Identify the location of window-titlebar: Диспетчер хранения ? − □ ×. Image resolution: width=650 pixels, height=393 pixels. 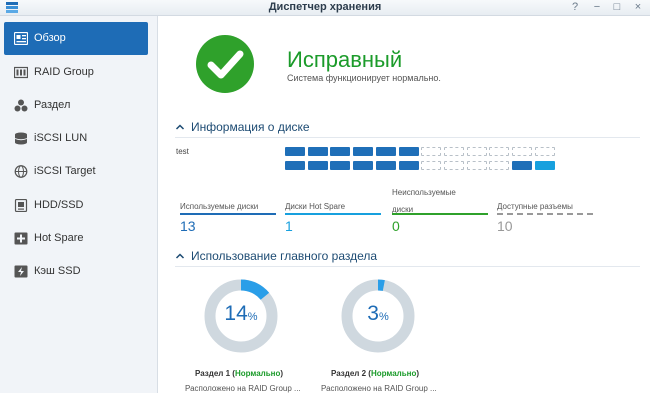
(325, 8).